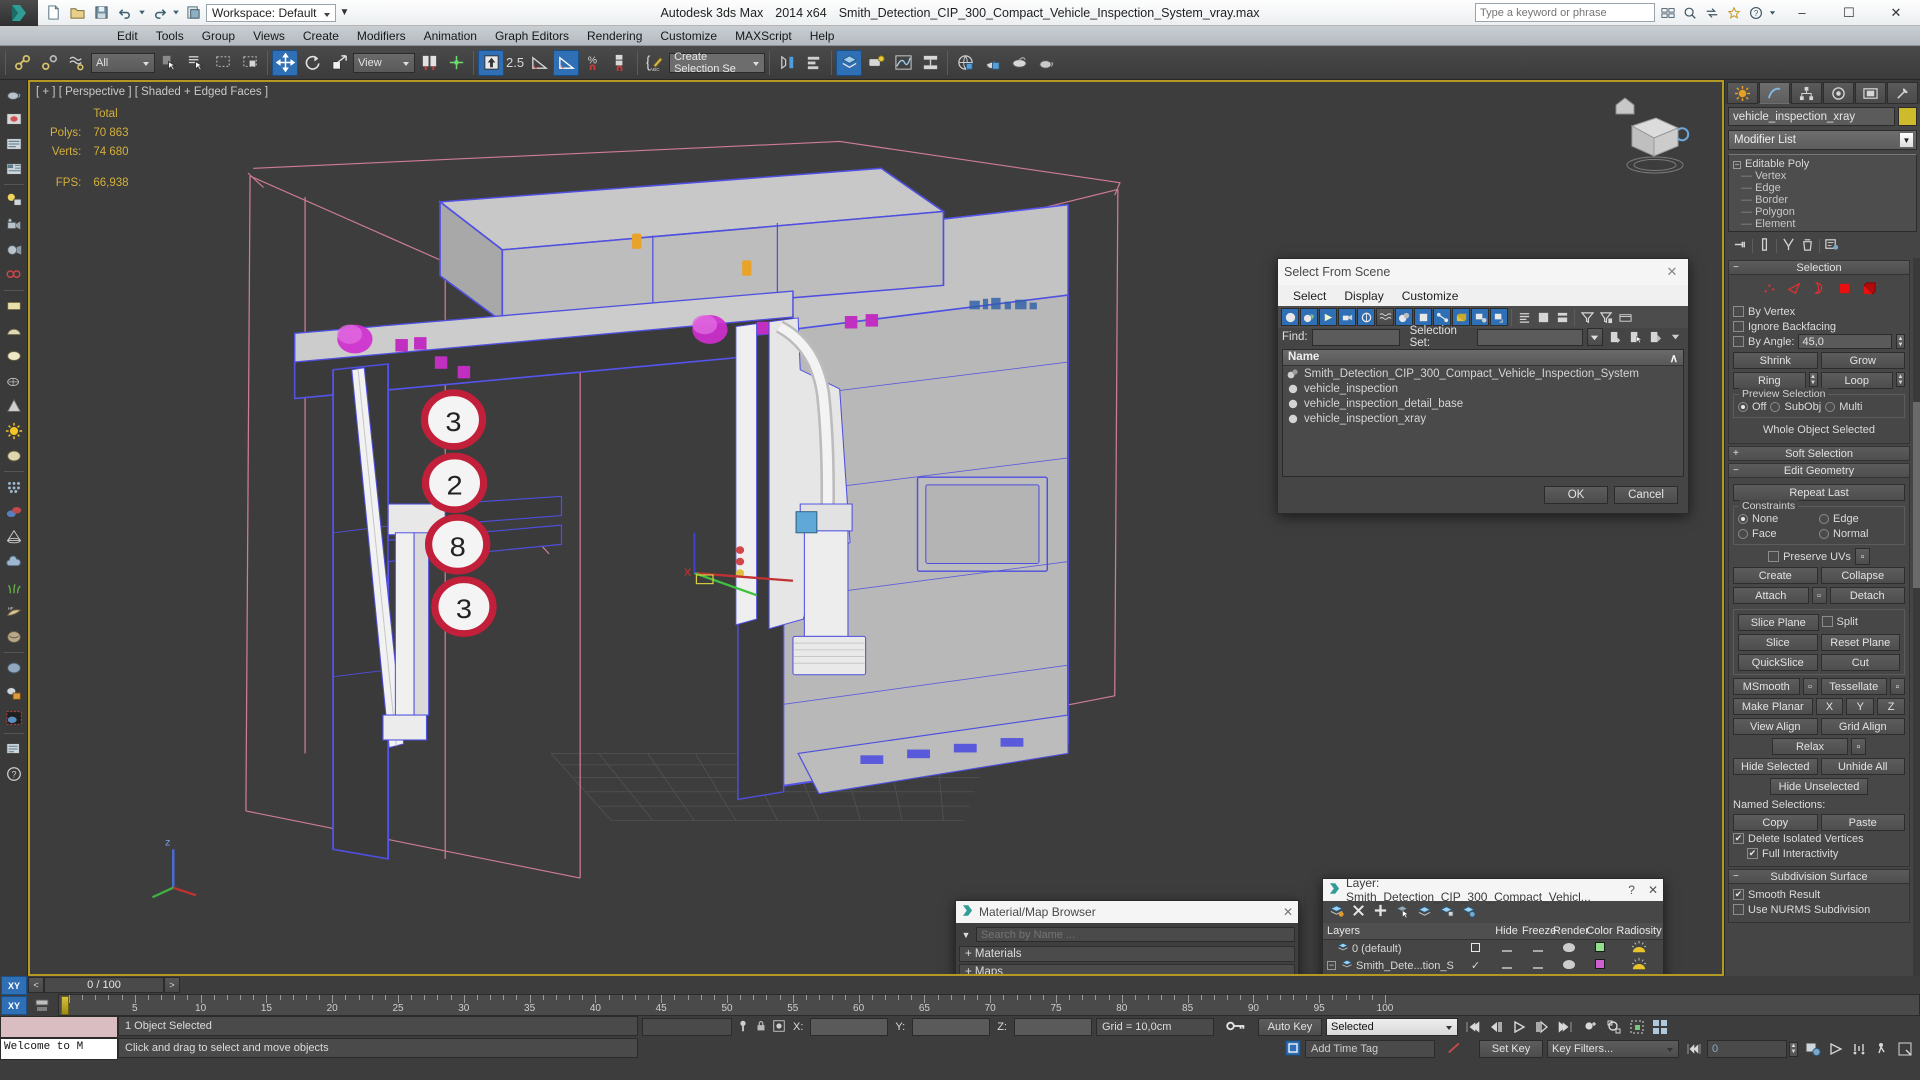  Describe the element at coordinates (1475, 966) in the screenshot. I see `layer-active-check: ✓` at that location.